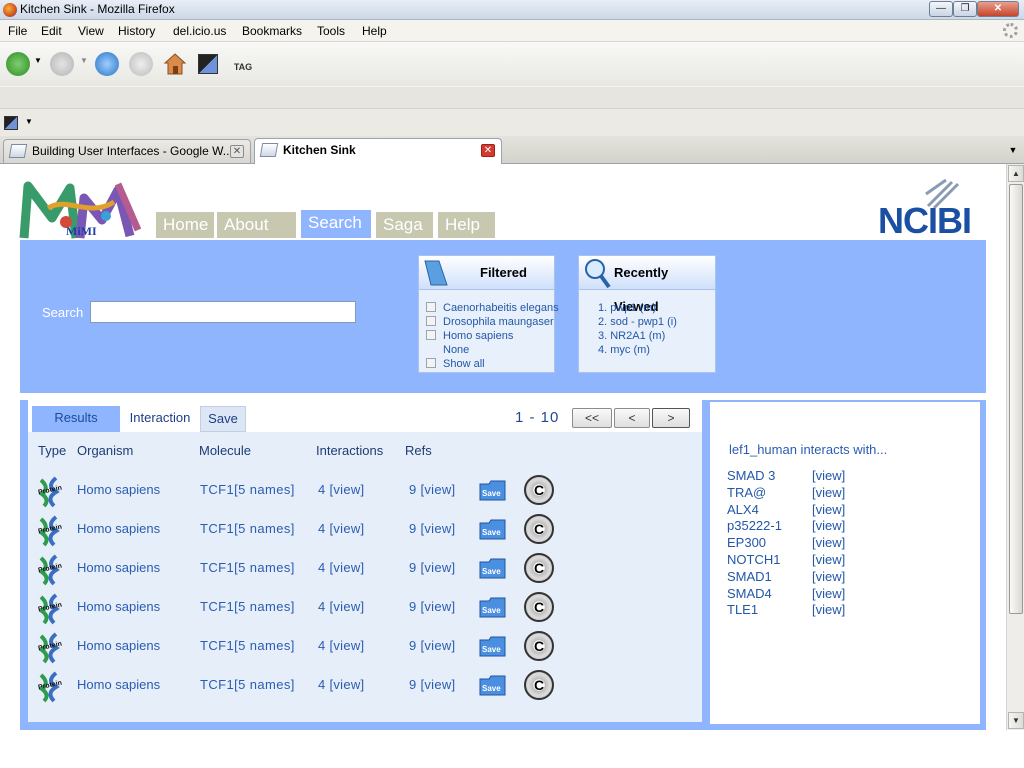 The image size is (1024, 768). I want to click on tab-building-user-interfaces: Building User Interfaces - Google W... ✕, so click(127, 151).